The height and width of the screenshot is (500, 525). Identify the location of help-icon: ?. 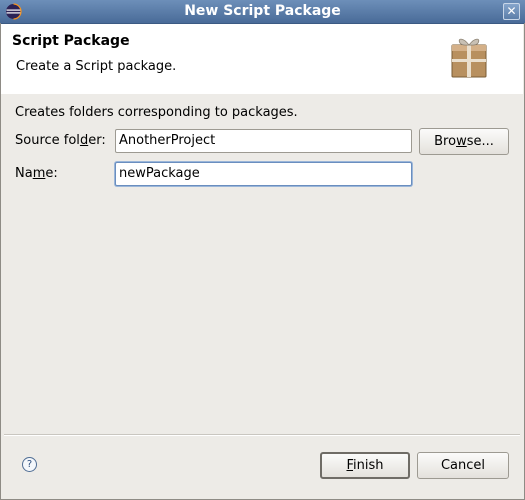
(29, 464).